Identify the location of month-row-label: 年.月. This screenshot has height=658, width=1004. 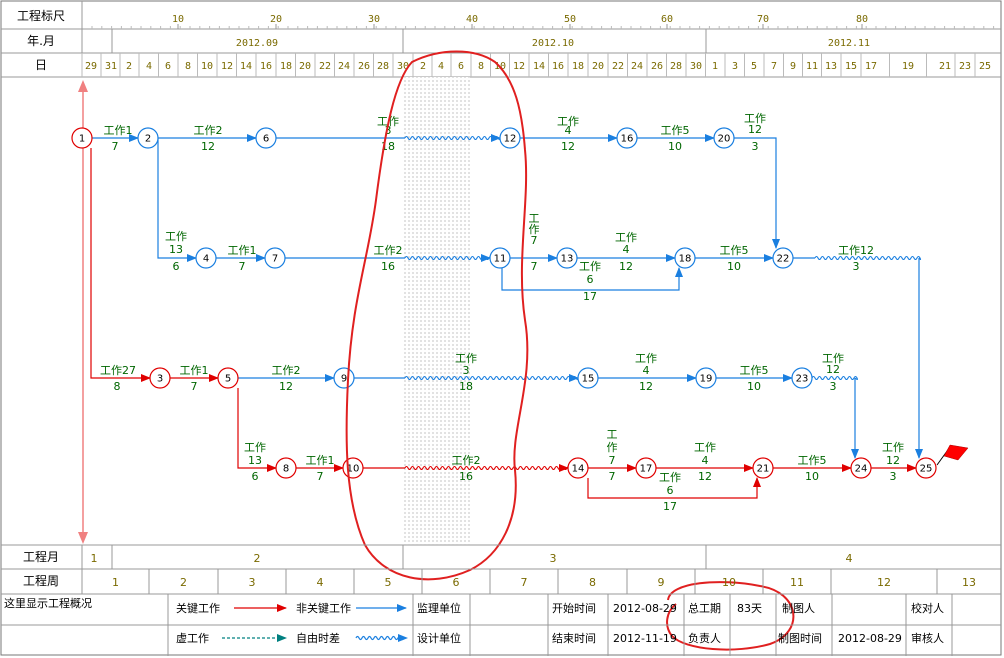
(41, 41).